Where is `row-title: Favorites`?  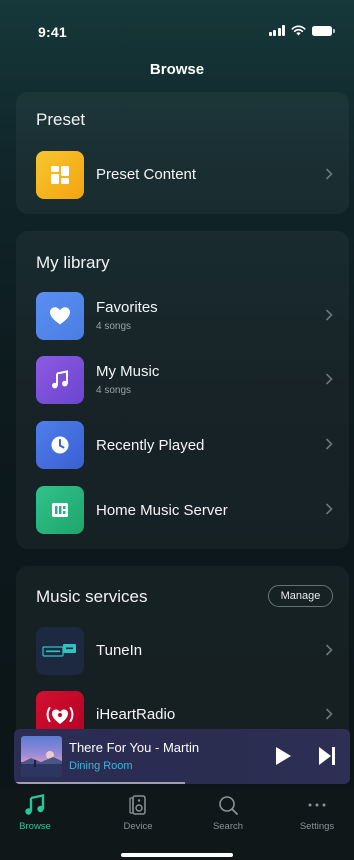
row-title: Favorites is located at coordinates (127, 307).